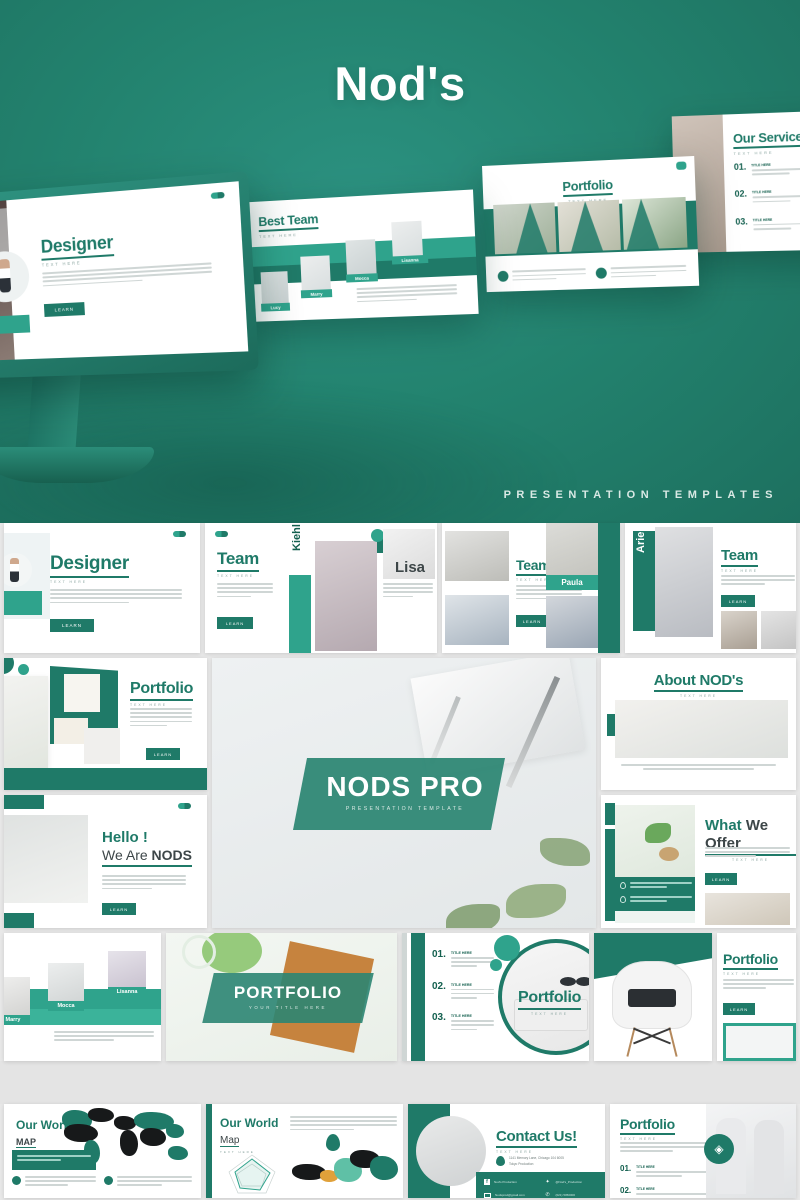 Image resolution: width=800 pixels, height=1200 pixels. Describe the element at coordinates (249, 1123) in the screenshot. I see `slide-title: Our World` at that location.